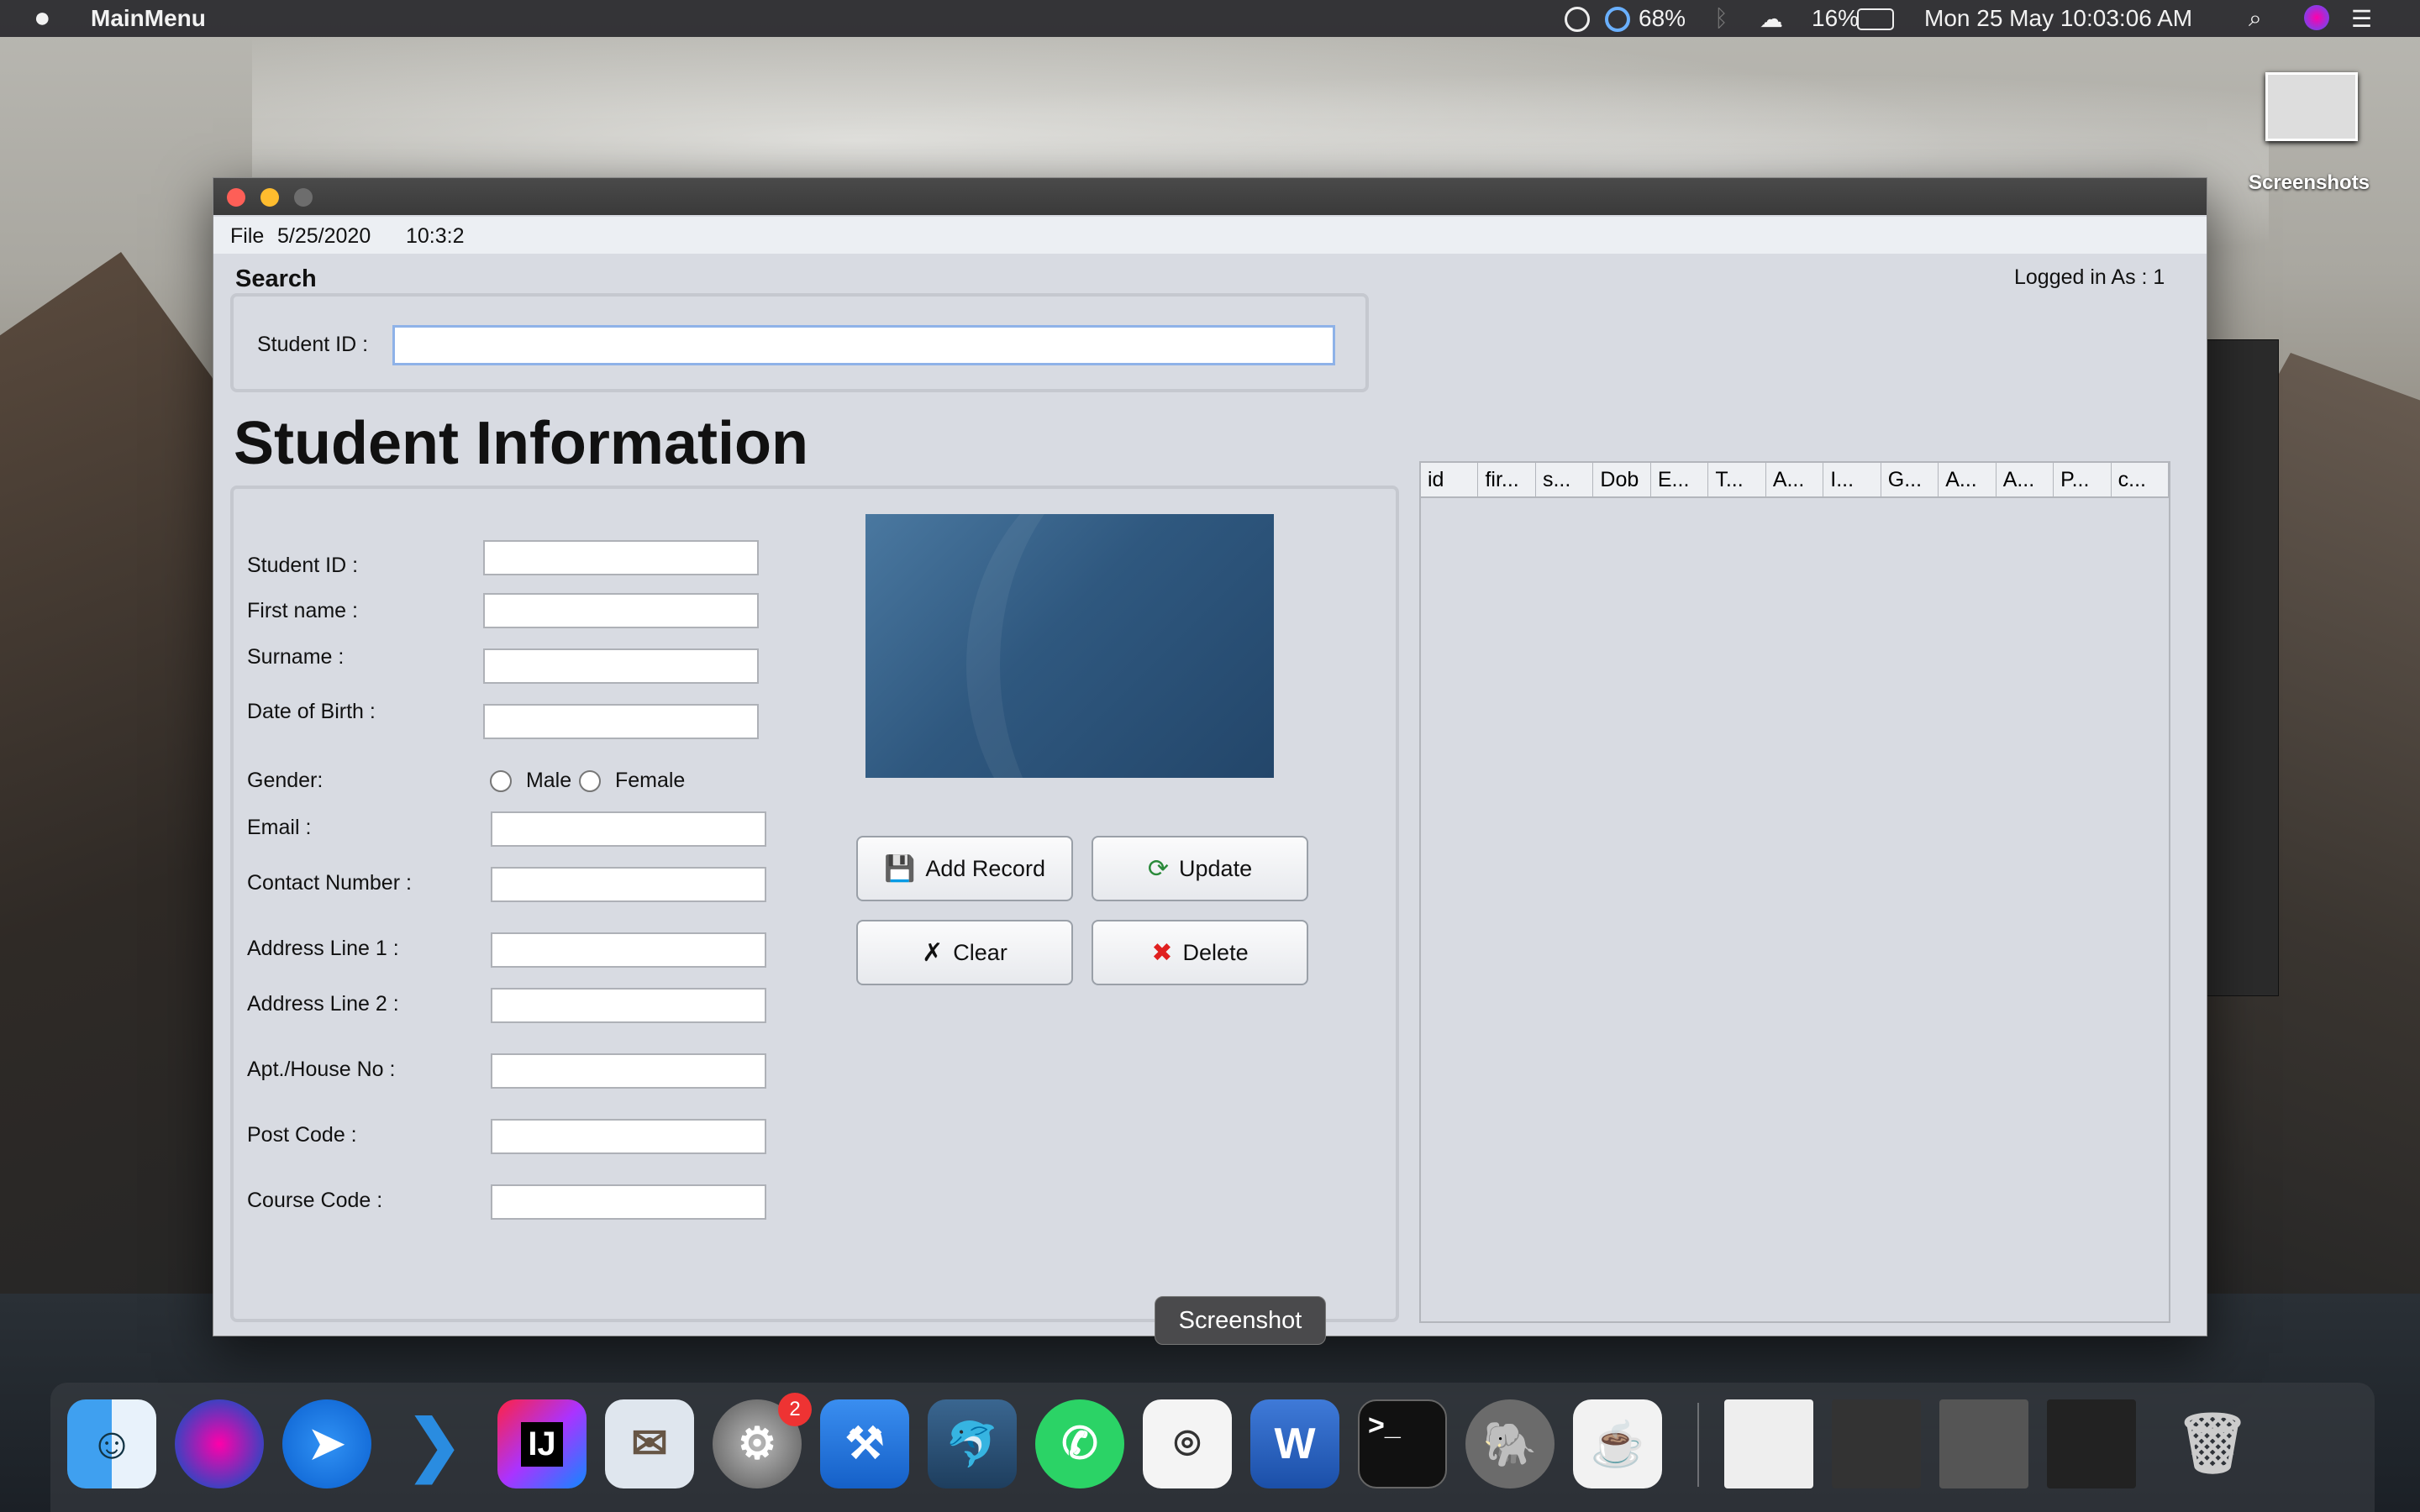 This screenshot has height=1512, width=2420. Describe the element at coordinates (548, 780) in the screenshot. I see `male-label: Male` at that location.